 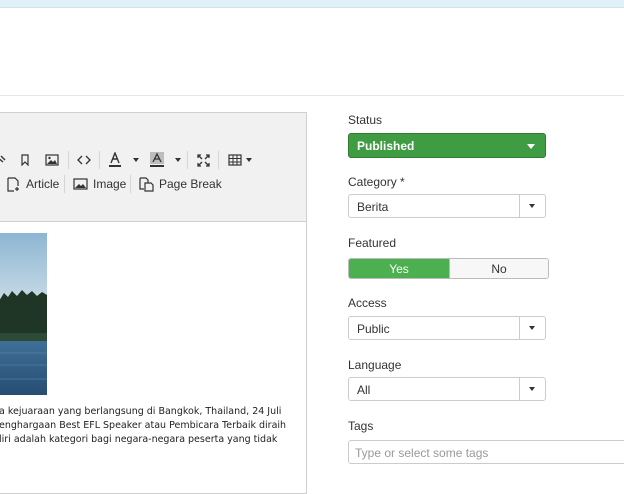 I want to click on background-color-chevron-down-icon, so click(x=178, y=160).